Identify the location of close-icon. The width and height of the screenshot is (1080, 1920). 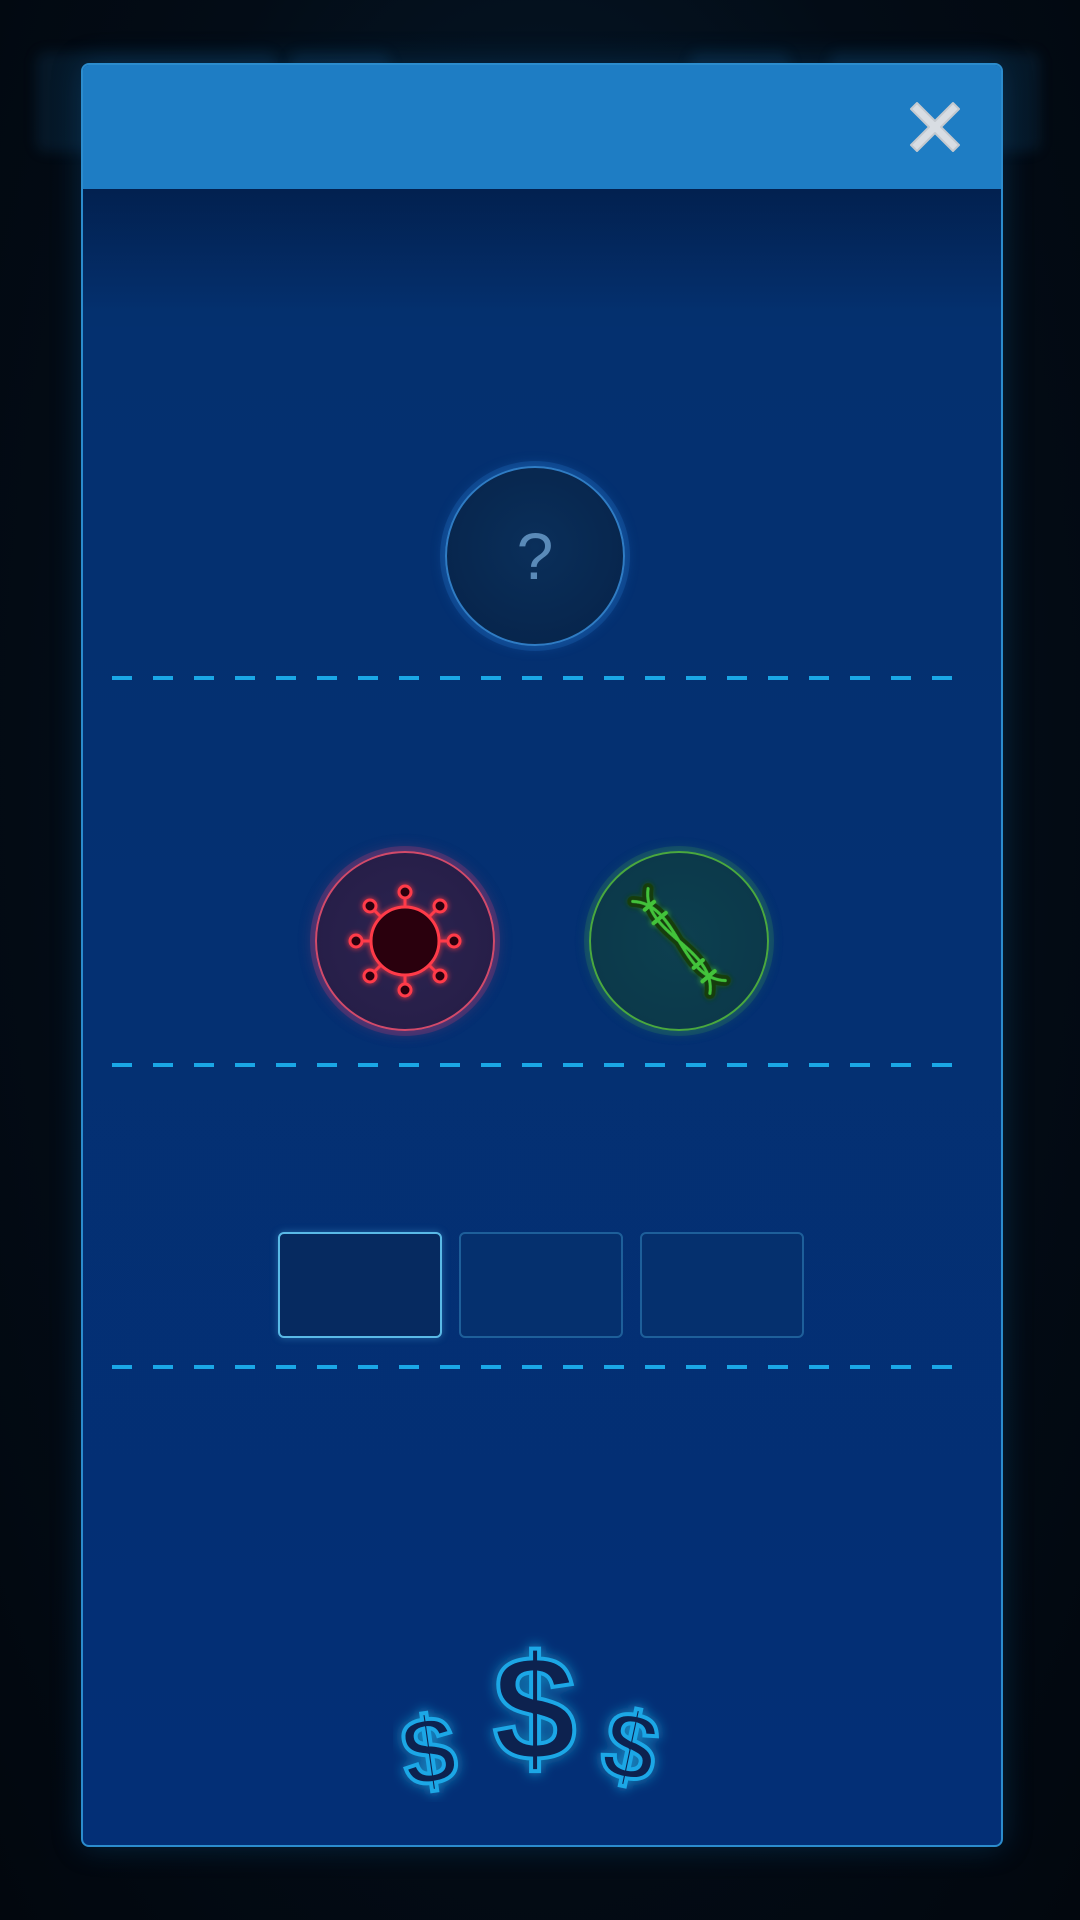
(935, 127).